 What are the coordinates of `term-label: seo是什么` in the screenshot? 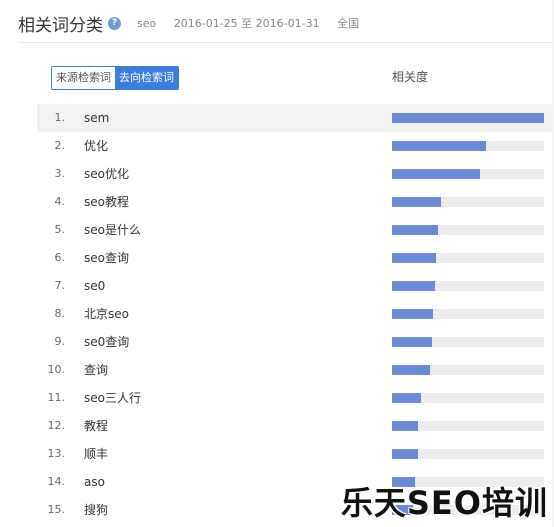 It's located at (112, 230).